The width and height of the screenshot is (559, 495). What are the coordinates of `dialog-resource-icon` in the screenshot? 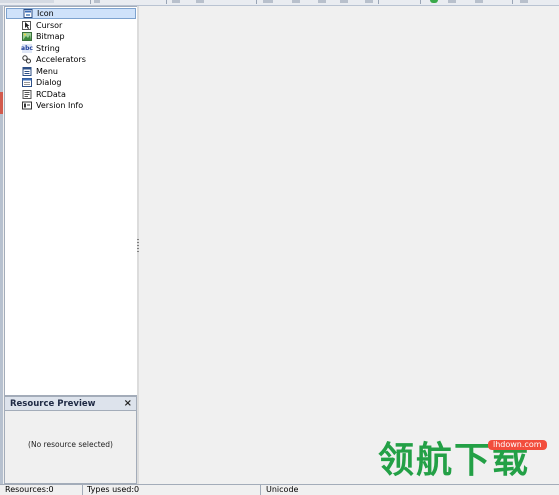 It's located at (27, 82).